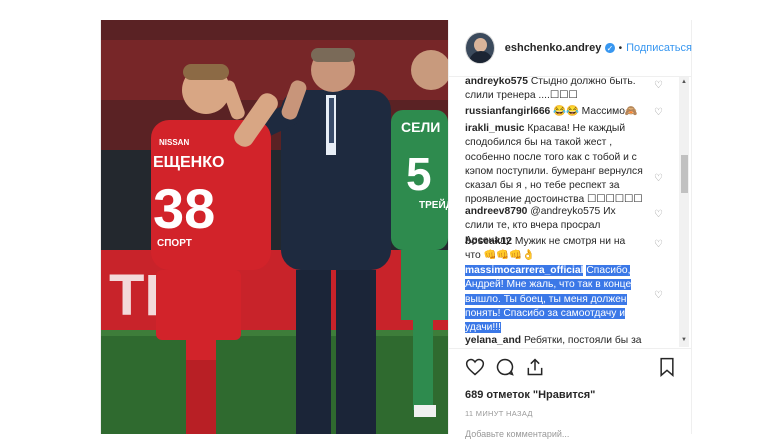  What do you see at coordinates (188, 162) in the screenshot?
I see `jersey-name: ЕЩЕНКО` at bounding box center [188, 162].